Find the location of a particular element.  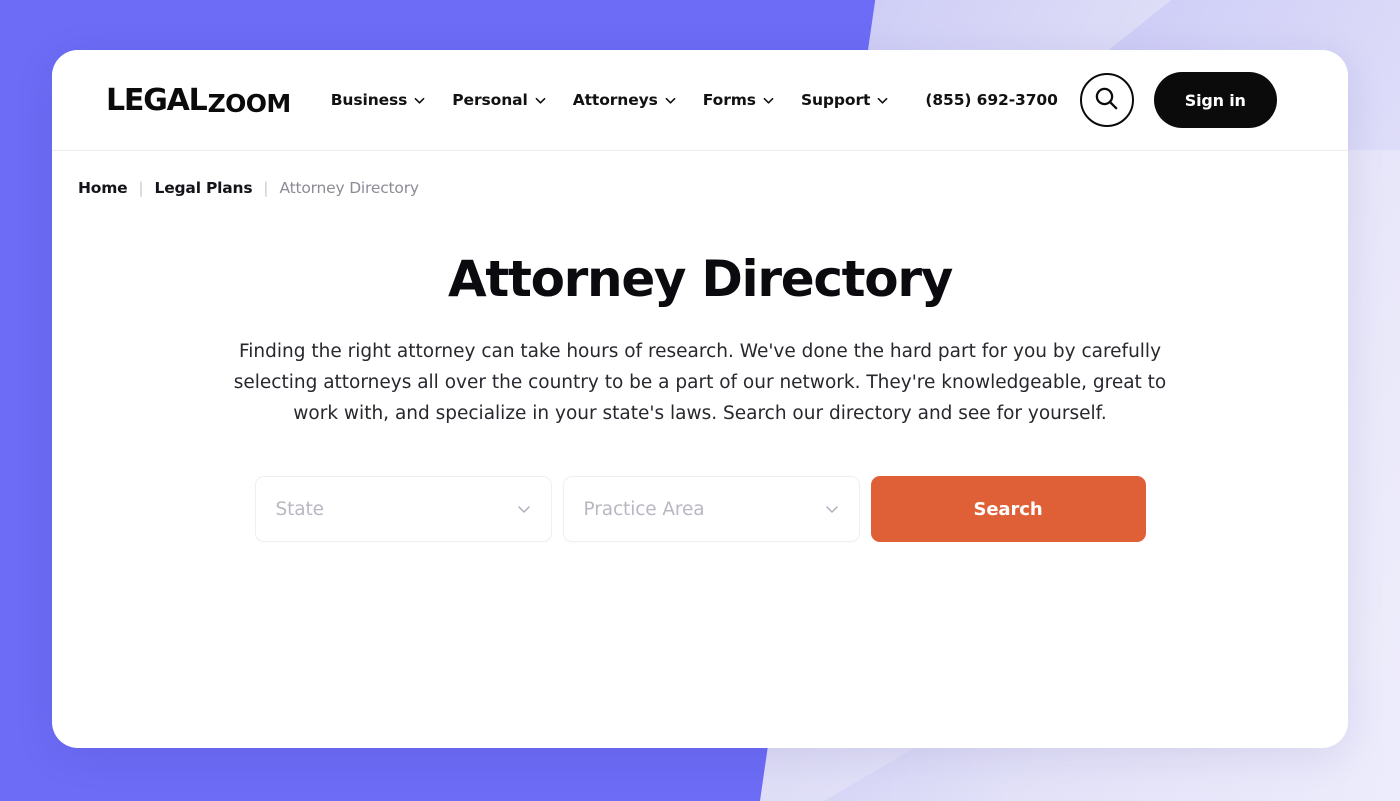

phone-number: (855) 692-3700 is located at coordinates (991, 100).